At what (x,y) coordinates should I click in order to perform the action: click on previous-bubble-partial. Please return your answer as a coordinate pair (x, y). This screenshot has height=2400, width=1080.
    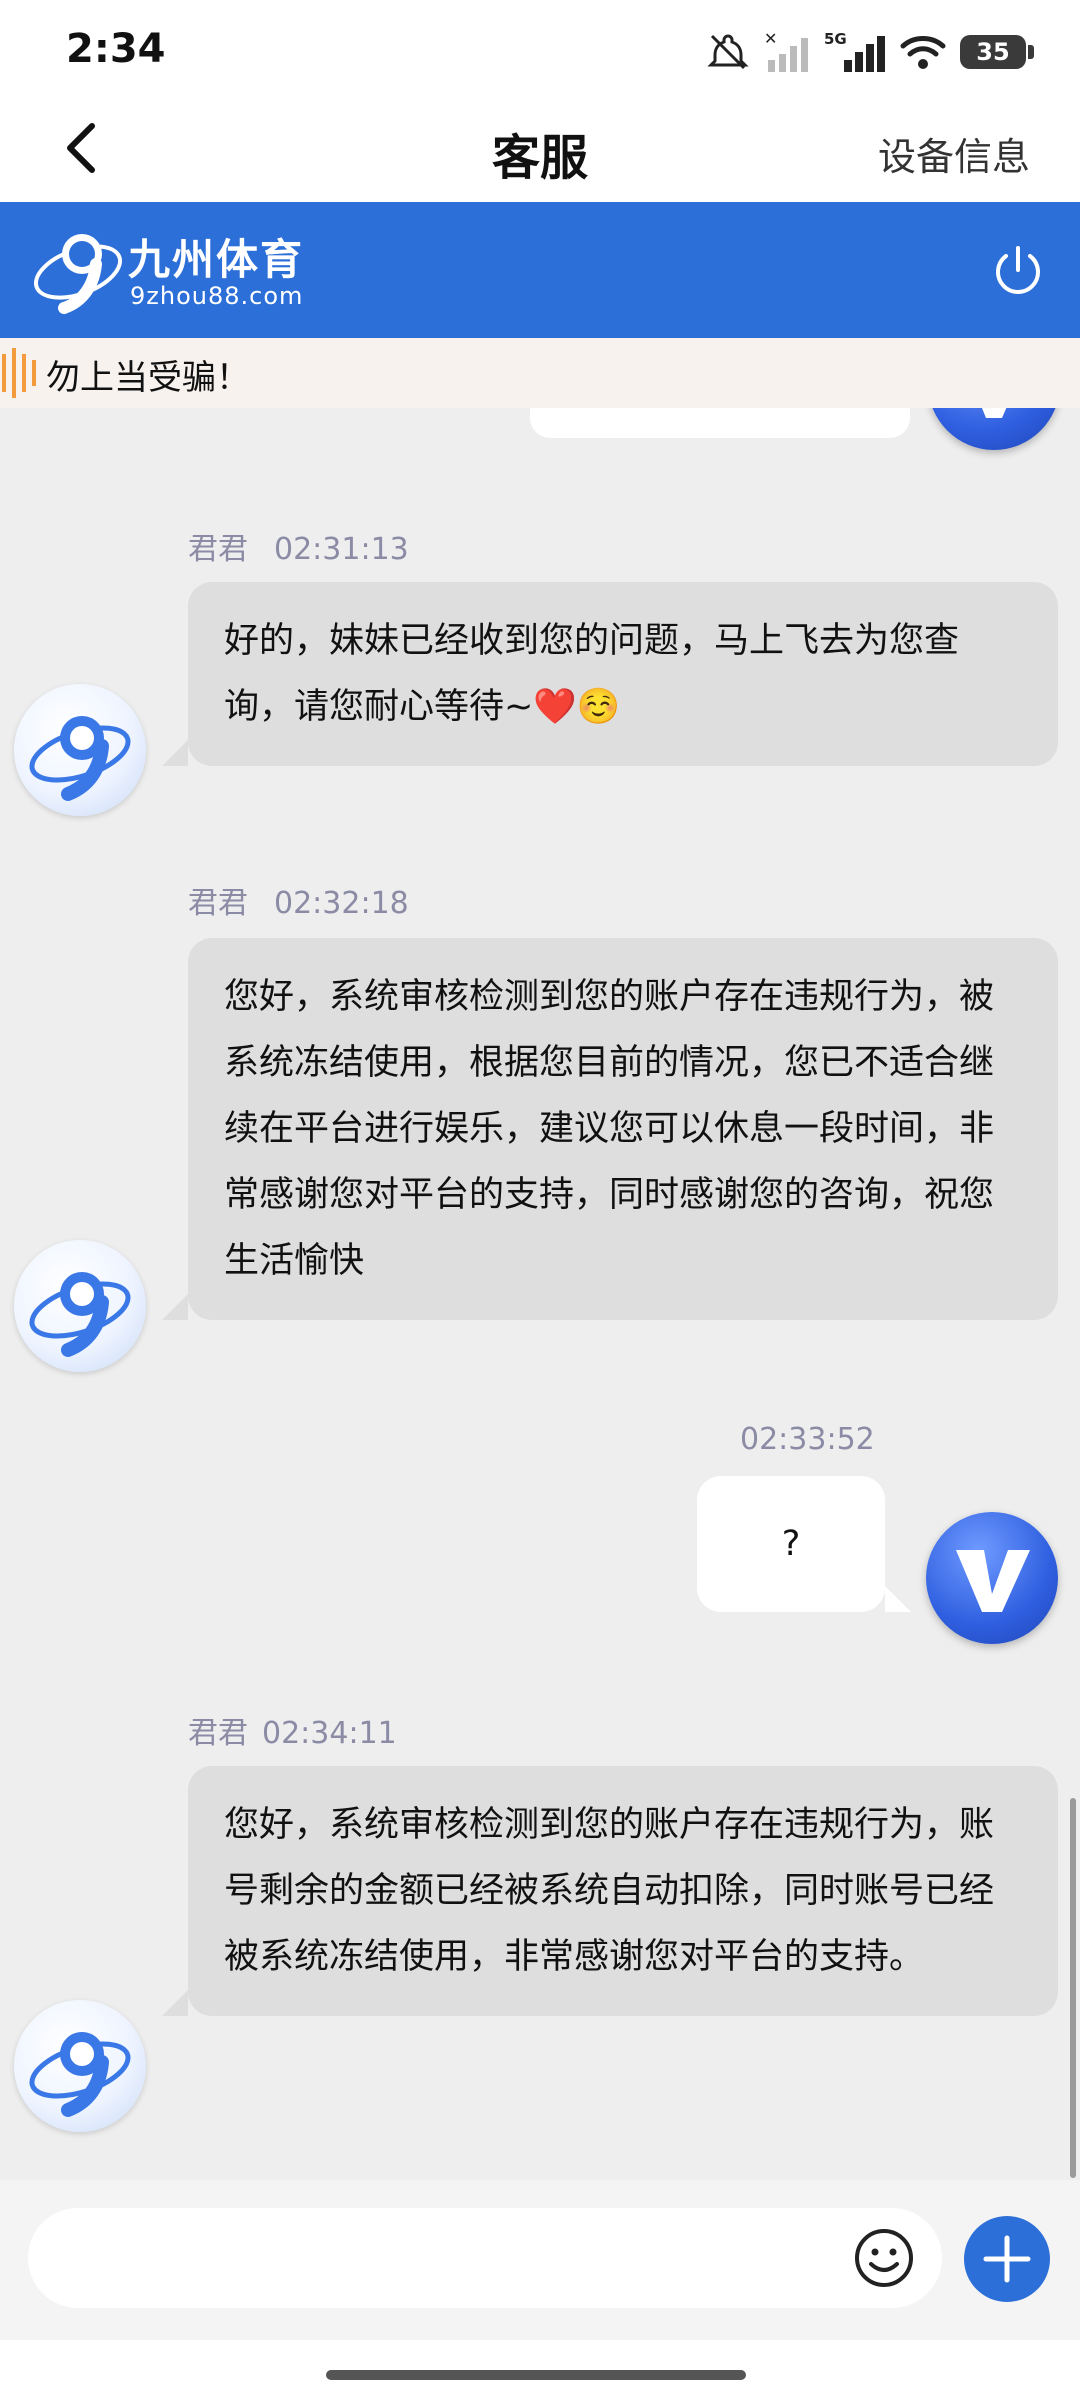
    Looking at the image, I should click on (720, 423).